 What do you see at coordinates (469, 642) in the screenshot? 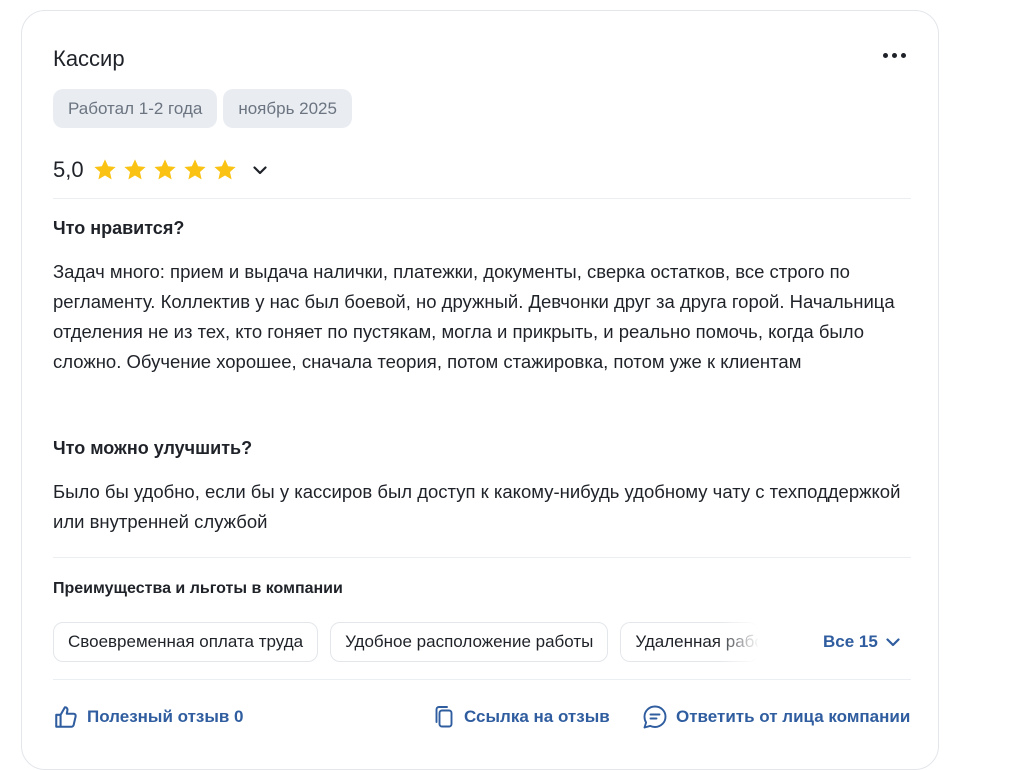
I see `benefit-chip: Удобное расположение работы` at bounding box center [469, 642].